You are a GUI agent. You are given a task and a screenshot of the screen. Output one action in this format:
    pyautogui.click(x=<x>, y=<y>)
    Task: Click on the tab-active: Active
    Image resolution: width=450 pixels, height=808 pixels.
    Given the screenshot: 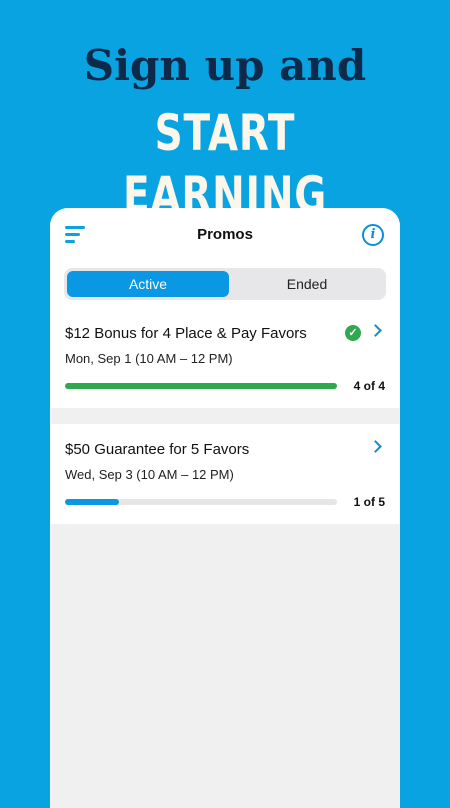 What is the action you would take?
    pyautogui.click(x=148, y=284)
    